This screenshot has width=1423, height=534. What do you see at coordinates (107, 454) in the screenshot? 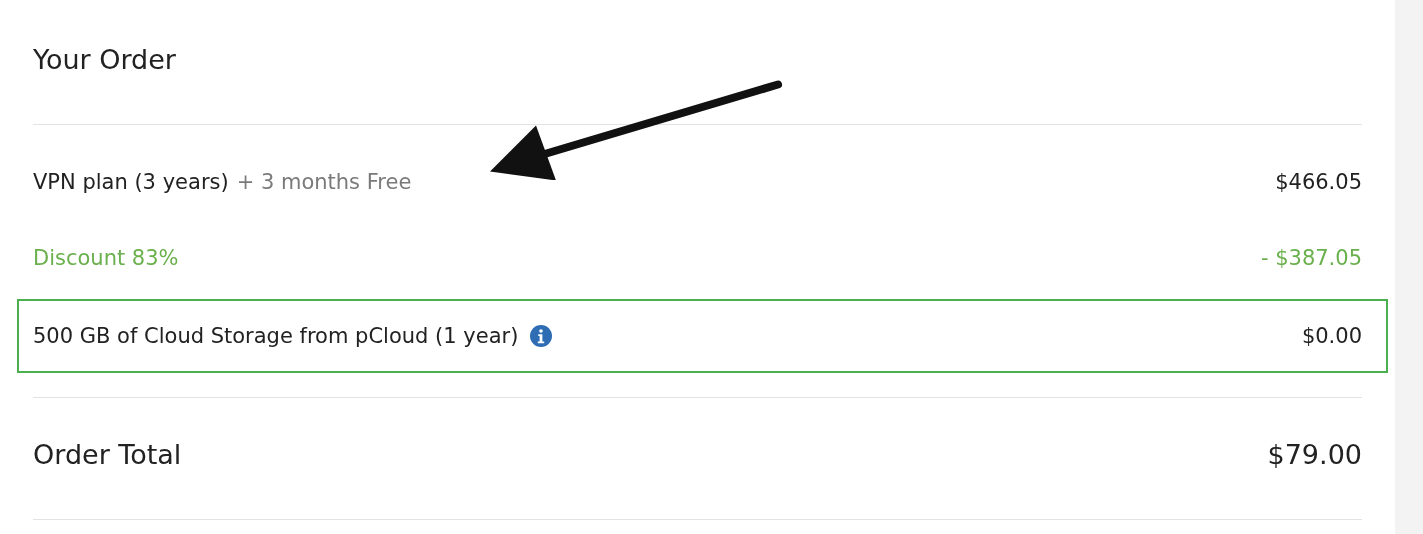
I see `total-label: Order Total` at bounding box center [107, 454].